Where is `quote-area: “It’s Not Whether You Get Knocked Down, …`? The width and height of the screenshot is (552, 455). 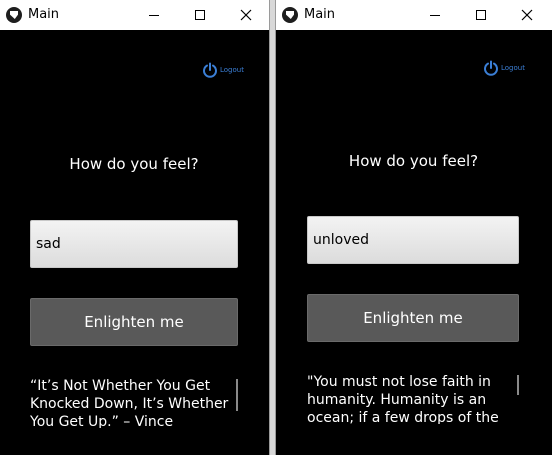 quote-area: “It’s Not Whether You Get Knocked Down, … is located at coordinates (135, 402).